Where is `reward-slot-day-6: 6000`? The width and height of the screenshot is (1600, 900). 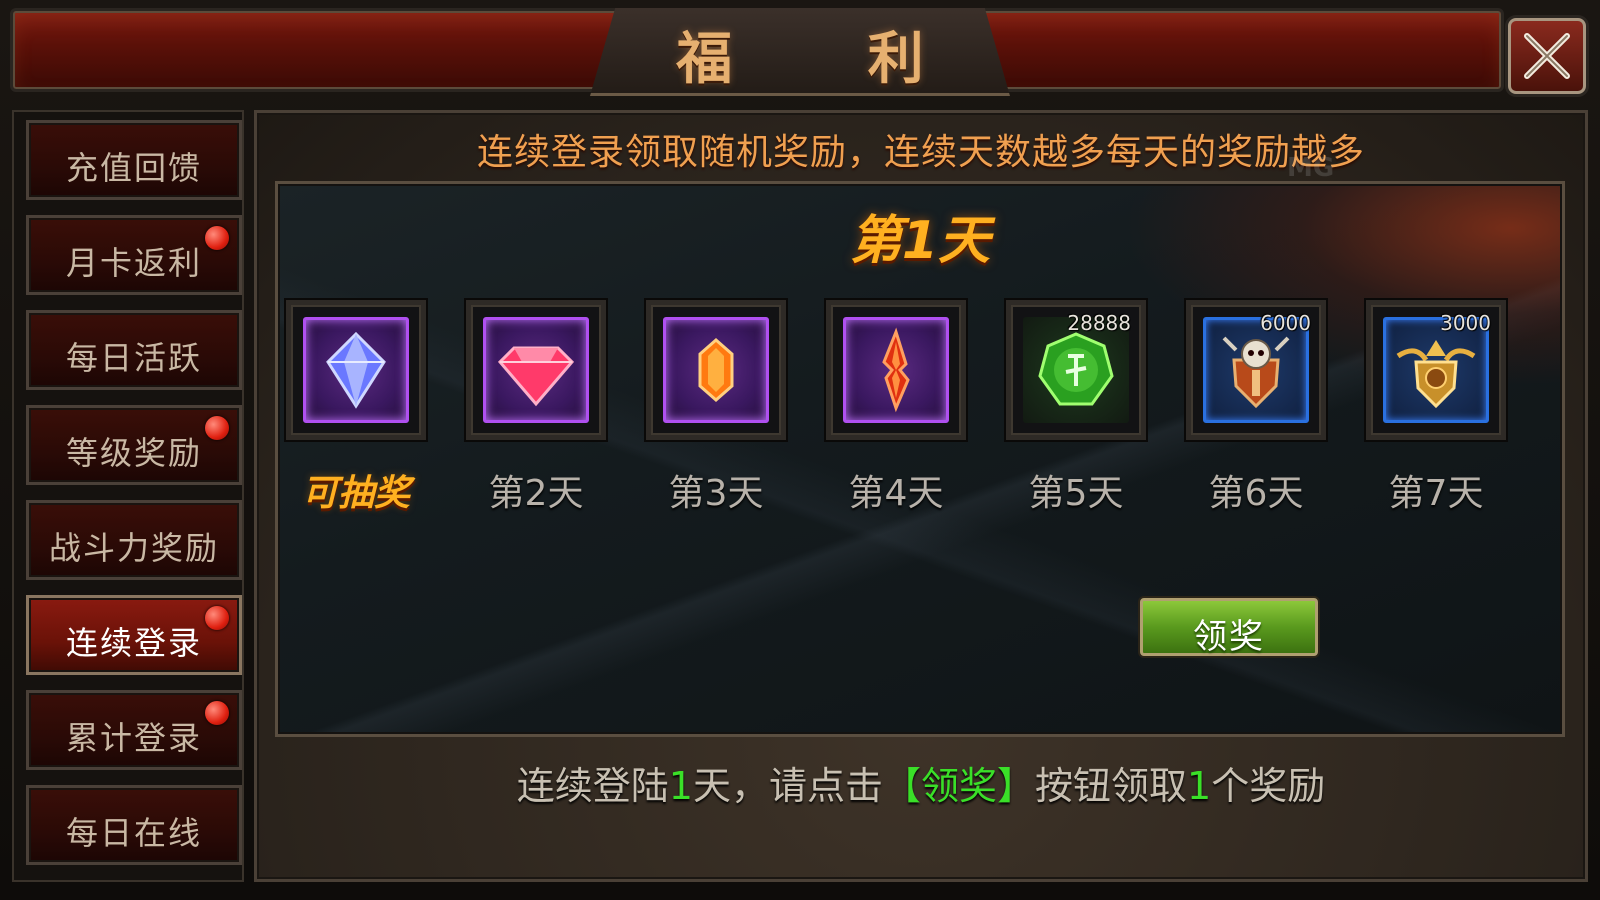 reward-slot-day-6: 6000 is located at coordinates (1256, 370).